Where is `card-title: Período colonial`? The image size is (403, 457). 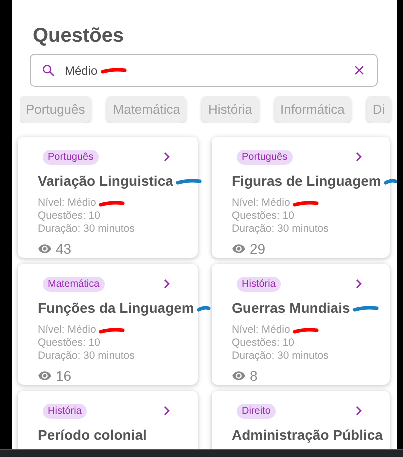 card-title: Período colonial is located at coordinates (92, 435).